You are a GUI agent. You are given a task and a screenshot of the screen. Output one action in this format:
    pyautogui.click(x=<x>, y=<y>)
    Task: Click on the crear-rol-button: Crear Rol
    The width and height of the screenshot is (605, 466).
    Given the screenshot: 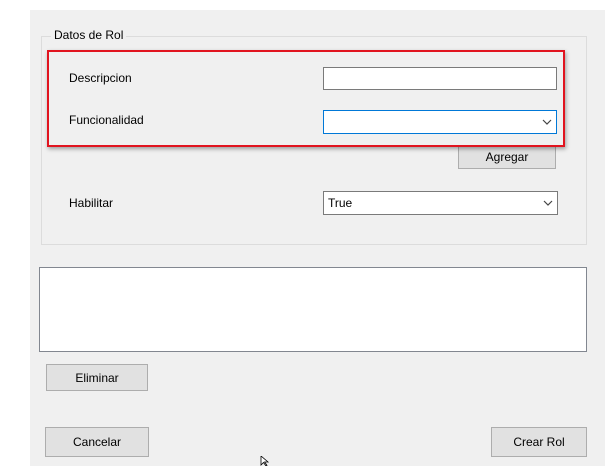 What is the action you would take?
    pyautogui.click(x=539, y=442)
    